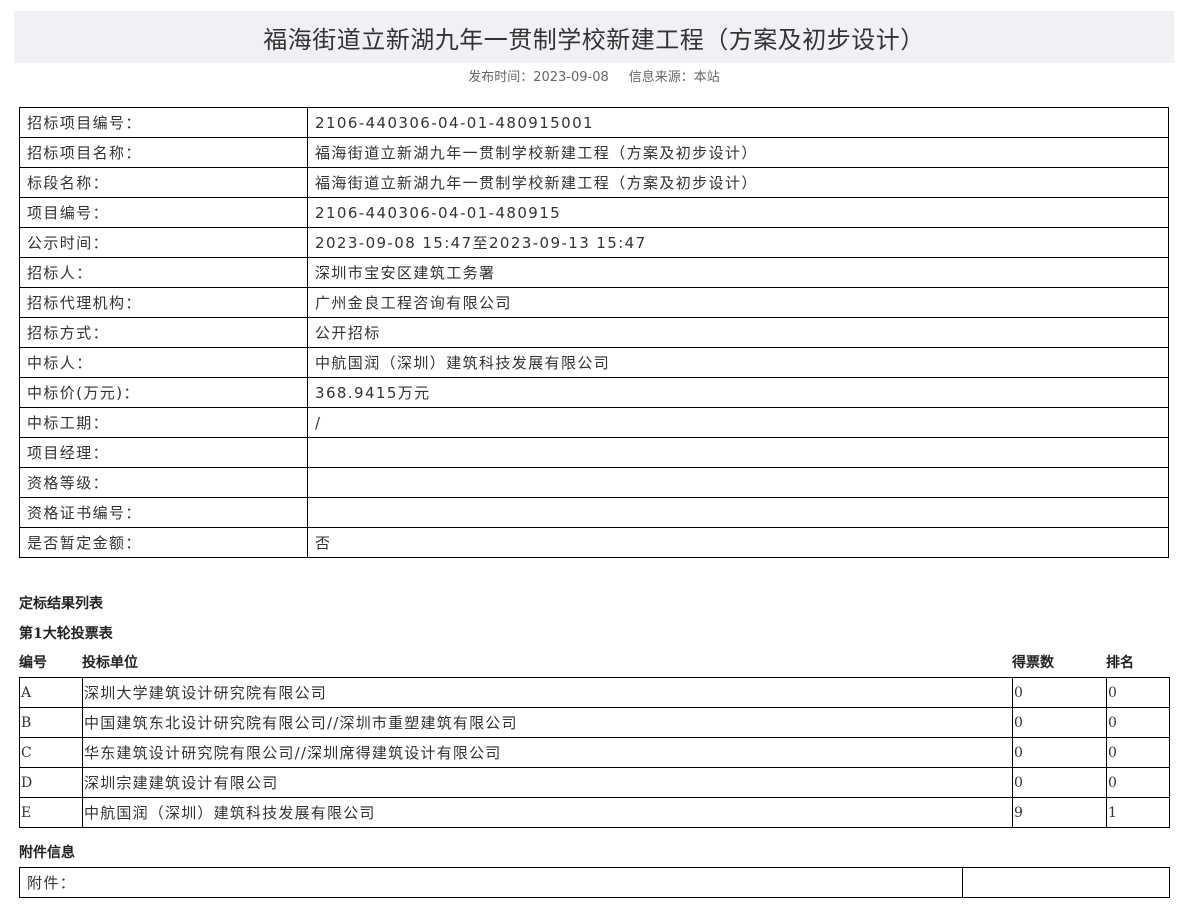  I want to click on info-row: 中标价(万元)： 368.9415万元, so click(594, 392).